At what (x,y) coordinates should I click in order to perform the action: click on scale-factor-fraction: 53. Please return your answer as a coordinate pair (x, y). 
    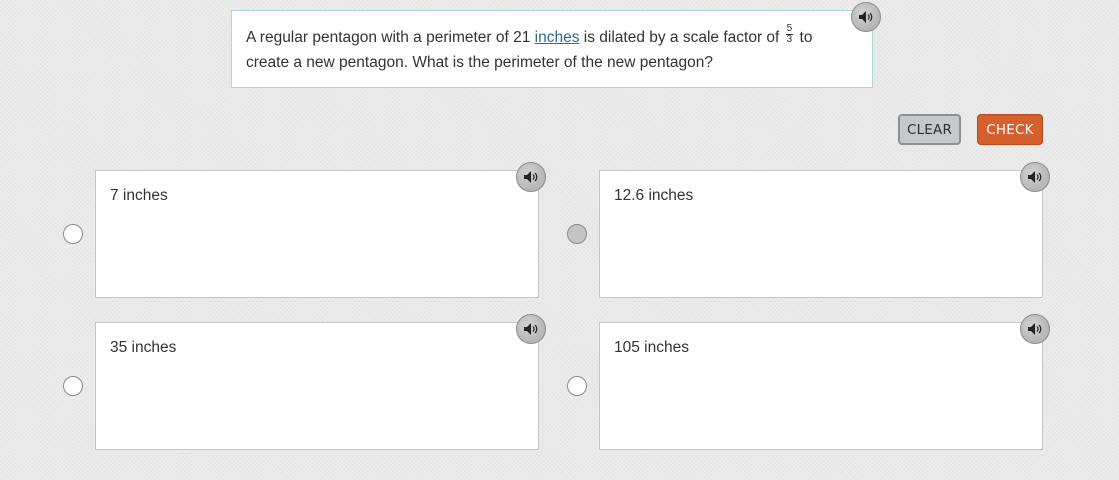
    Looking at the image, I should click on (789, 35).